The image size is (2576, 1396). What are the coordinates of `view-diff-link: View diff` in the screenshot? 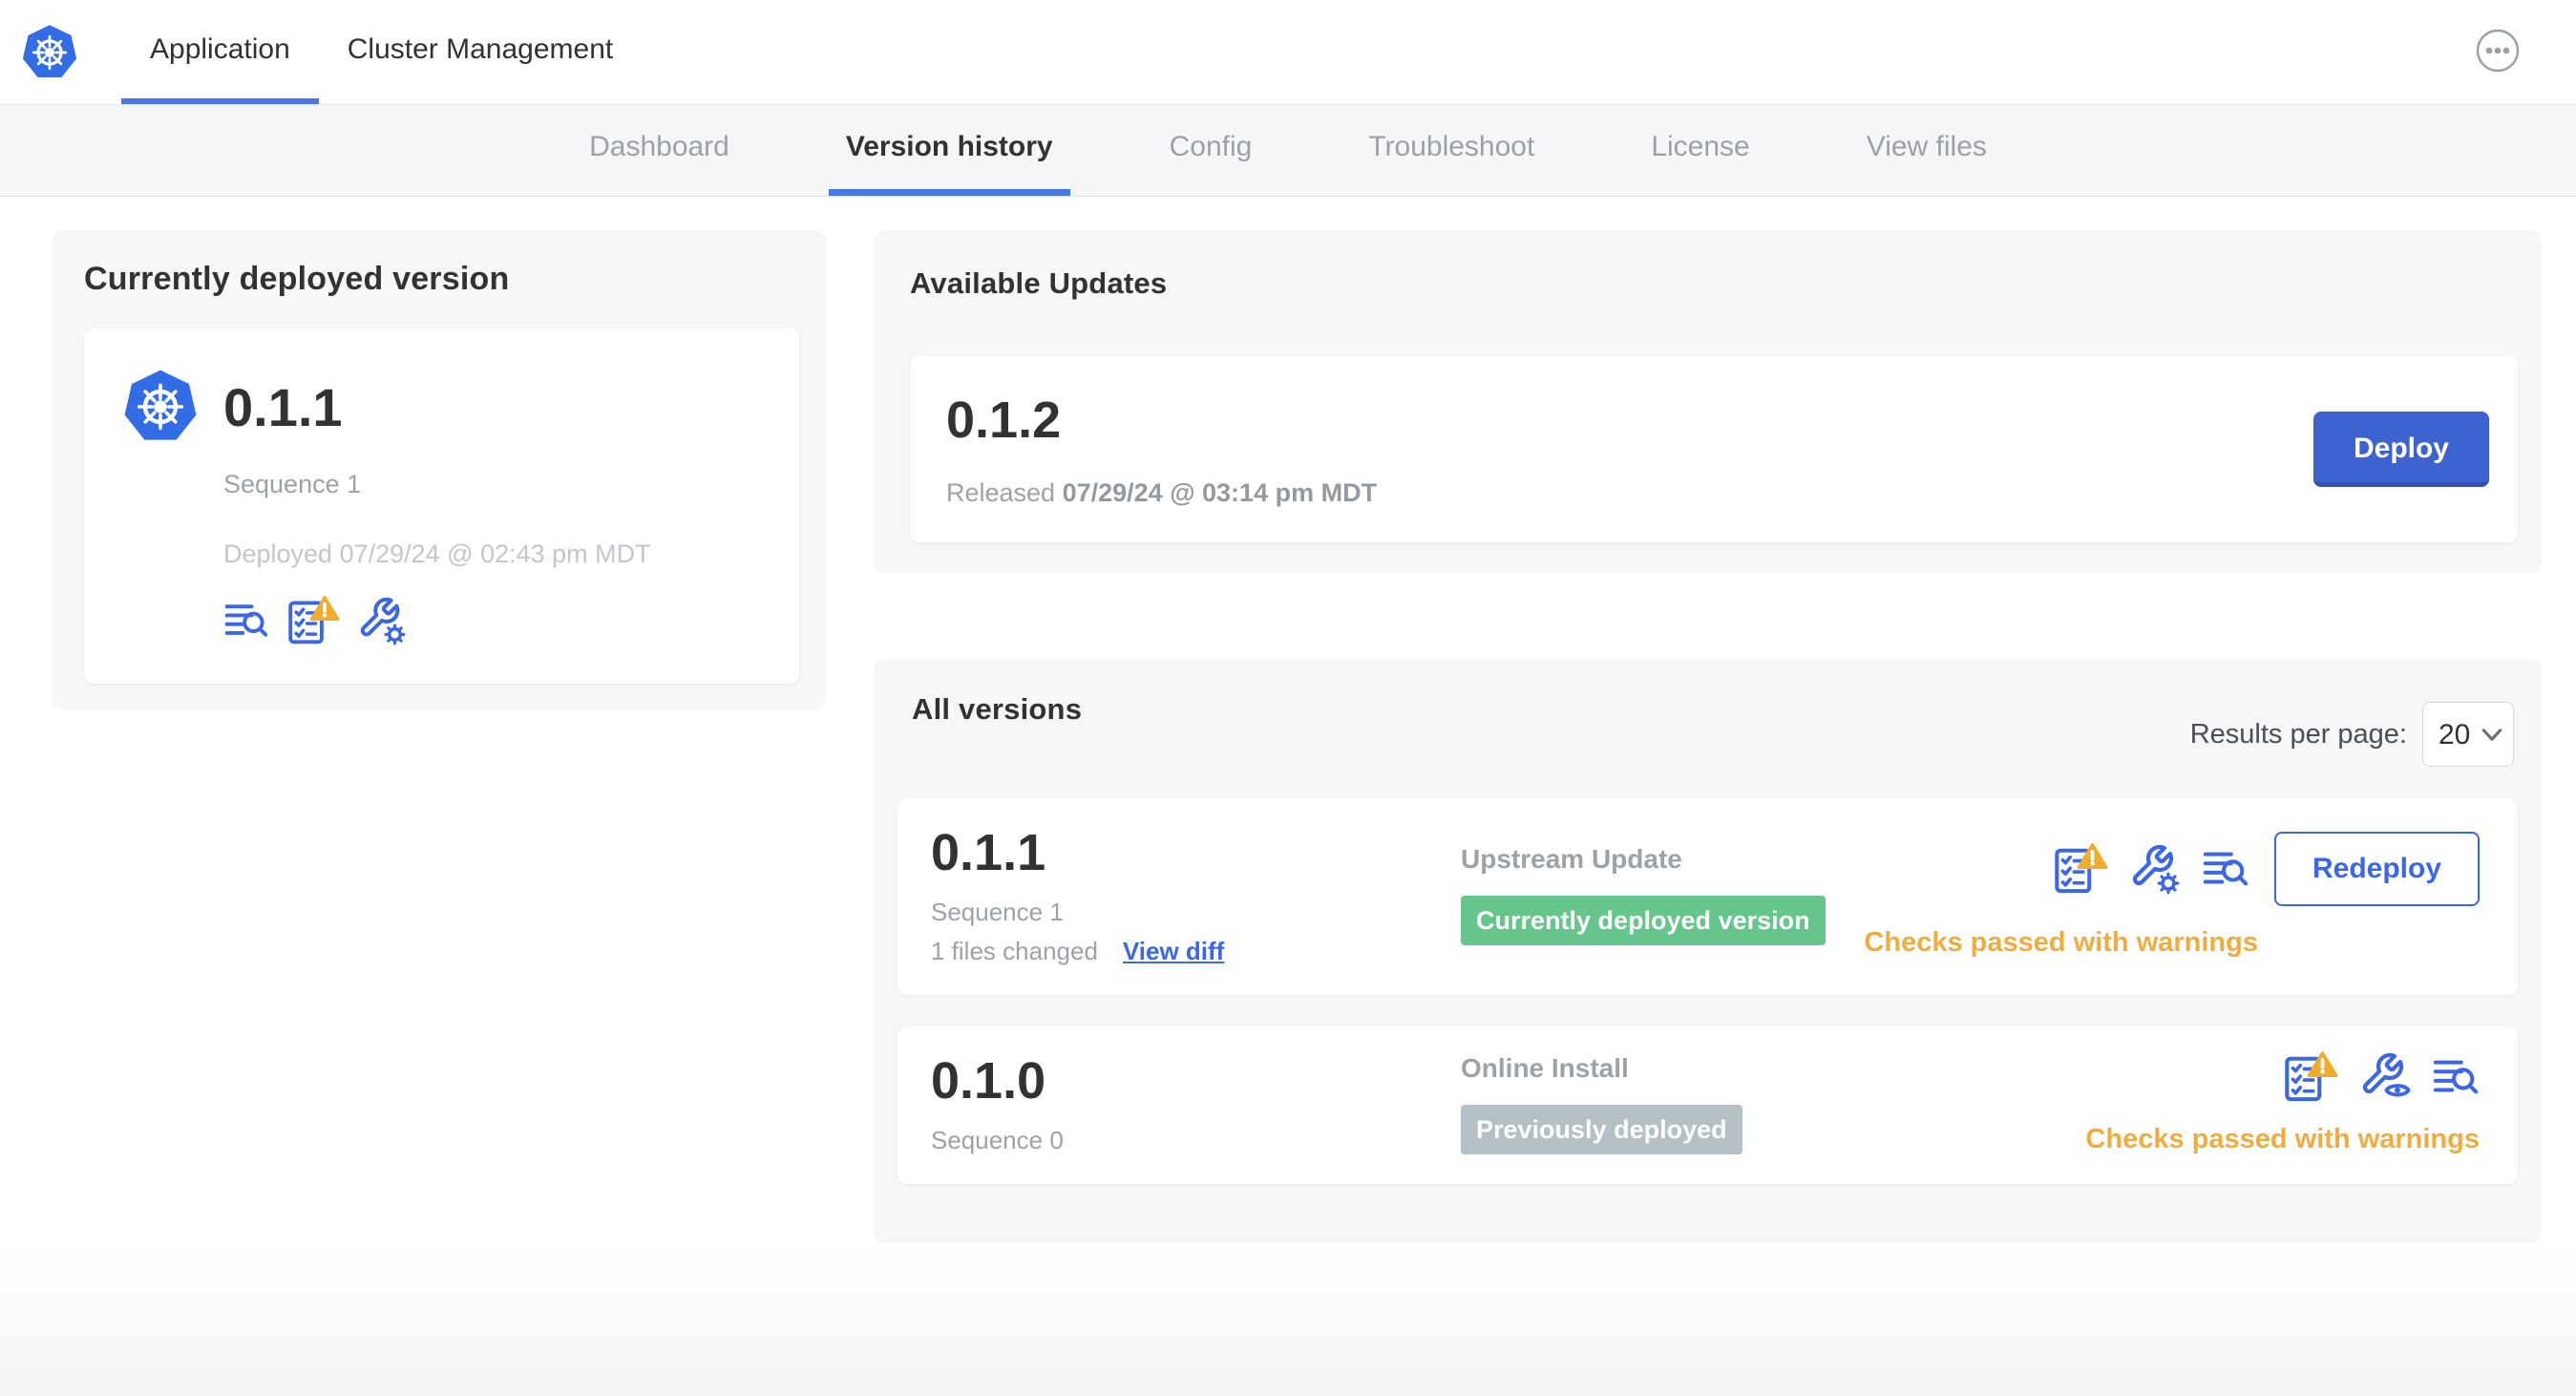 It's located at (1173, 951).